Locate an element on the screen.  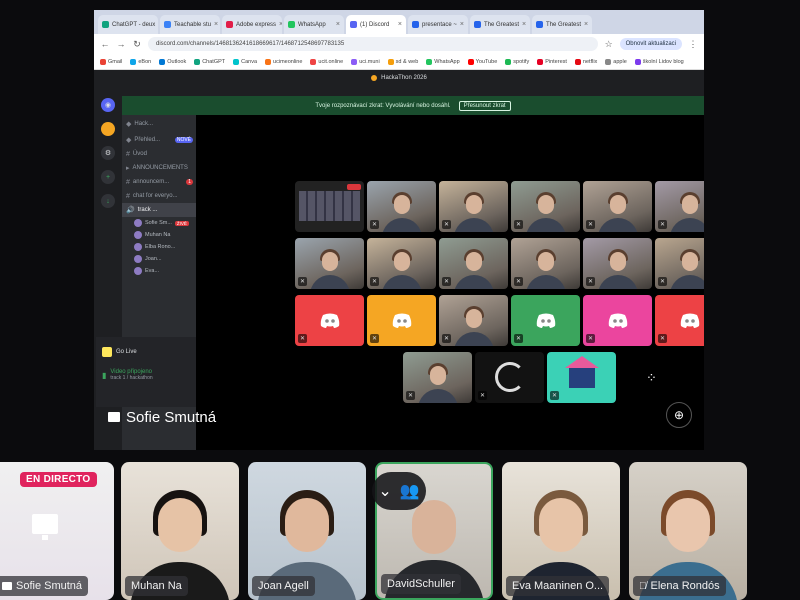
server-icon-hackathon is located at coordinates (108, 129).